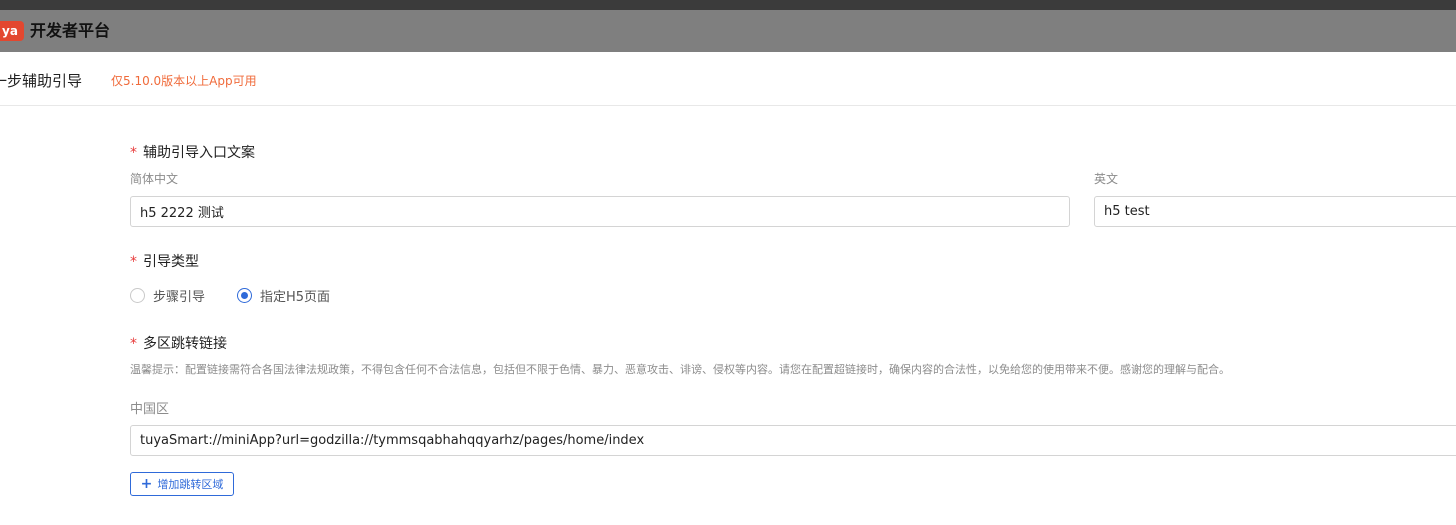 Image resolution: width=1456 pixels, height=525 pixels. Describe the element at coordinates (146, 484) in the screenshot. I see `plus-icon: +` at that location.